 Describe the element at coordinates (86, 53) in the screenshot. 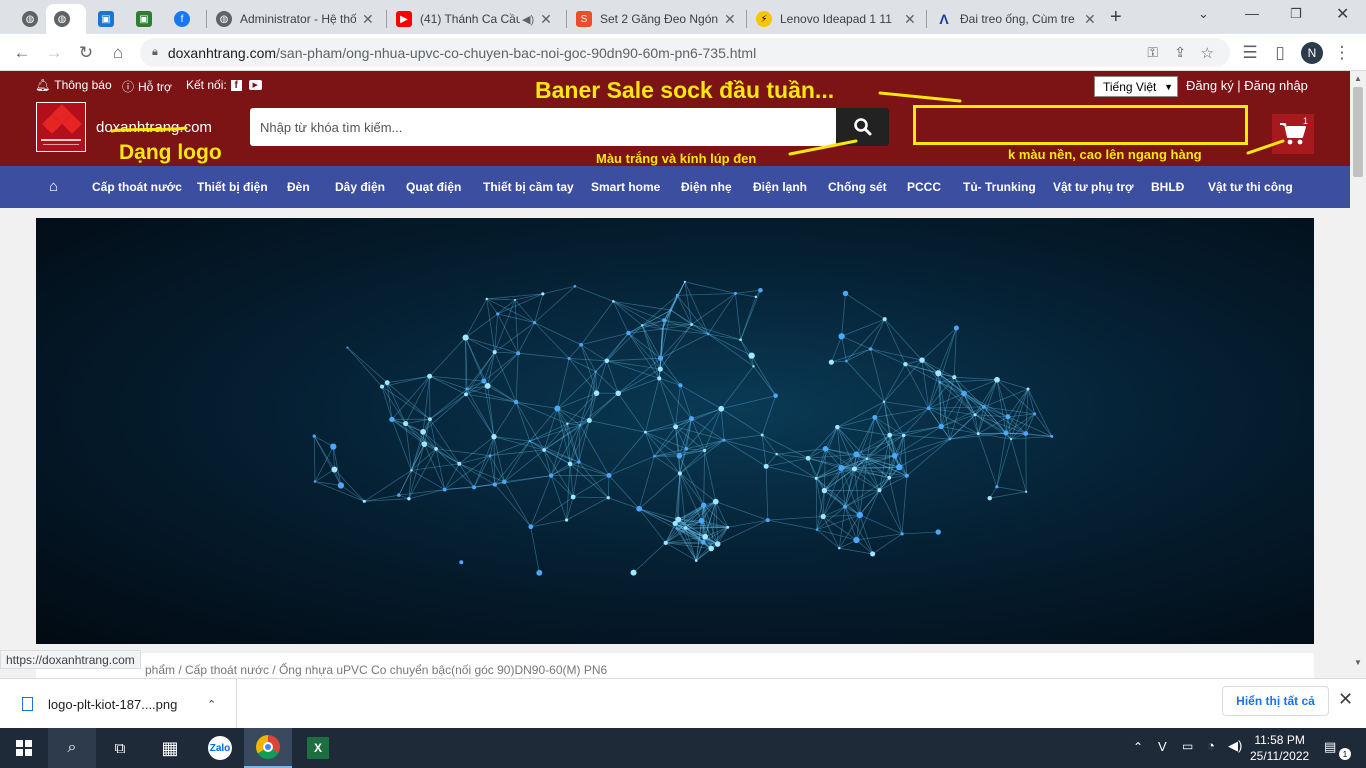

I see `reload-button: ↻` at that location.